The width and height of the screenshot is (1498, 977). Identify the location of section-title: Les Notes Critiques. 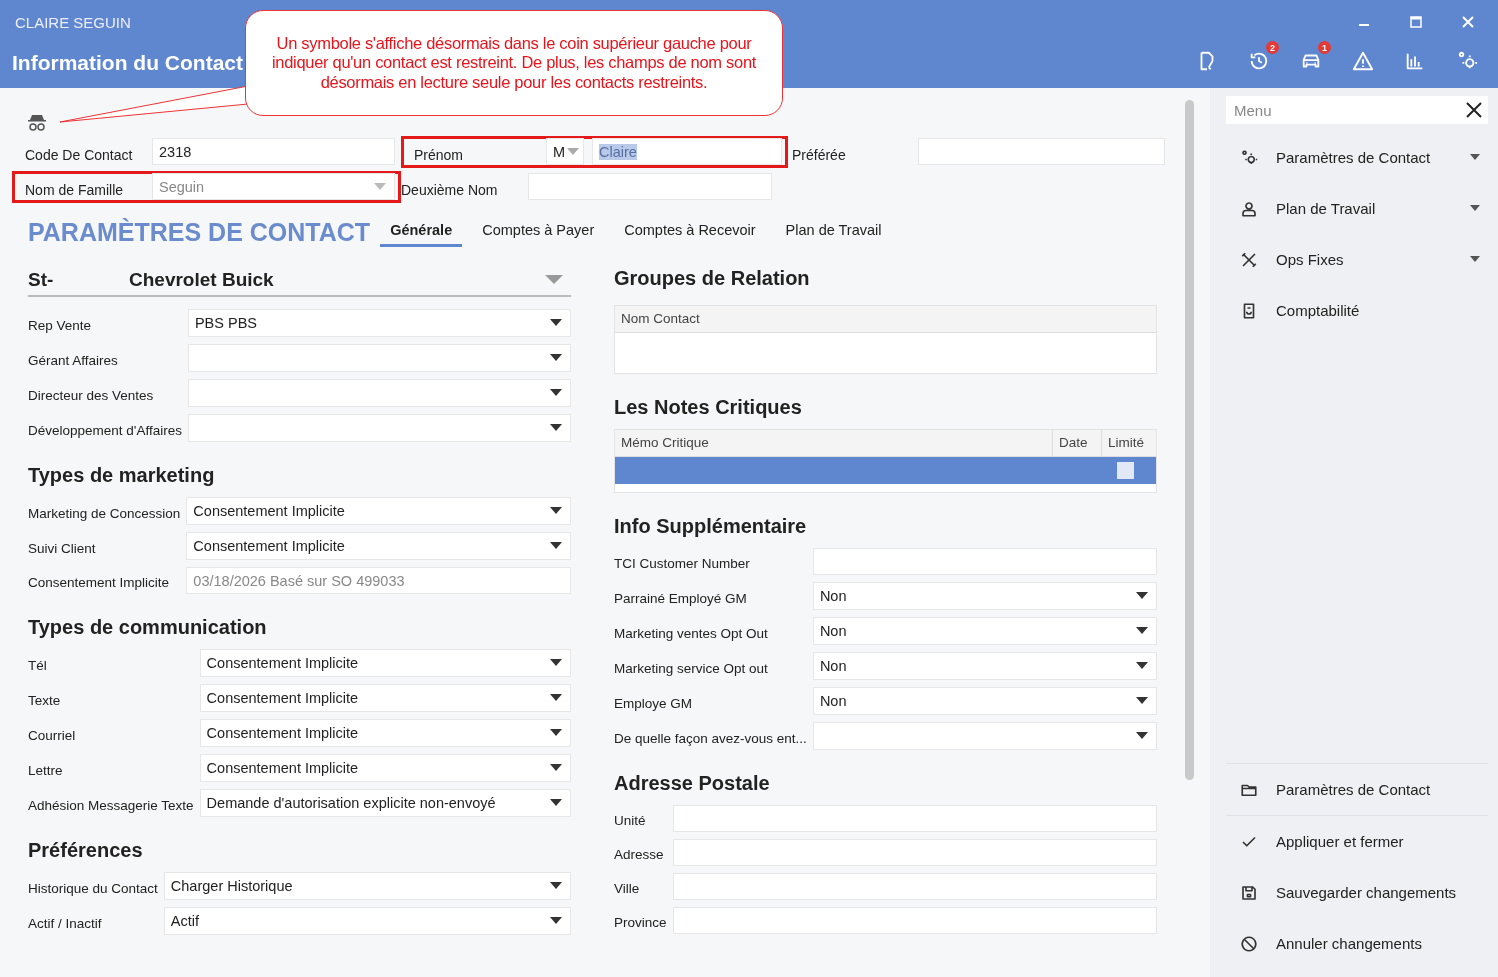
(708, 407).